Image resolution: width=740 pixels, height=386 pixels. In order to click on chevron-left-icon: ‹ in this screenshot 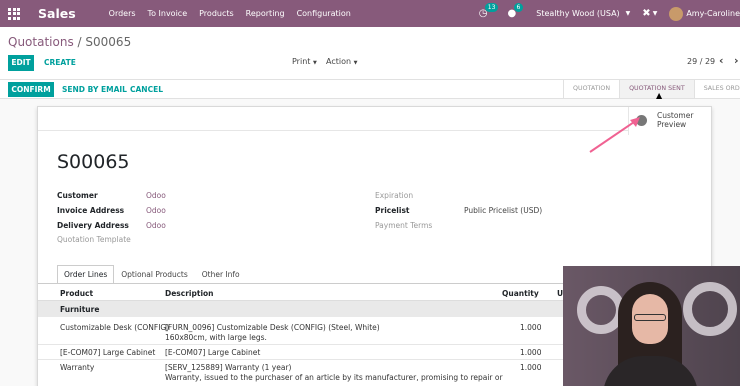, I will do `click(721, 60)`.